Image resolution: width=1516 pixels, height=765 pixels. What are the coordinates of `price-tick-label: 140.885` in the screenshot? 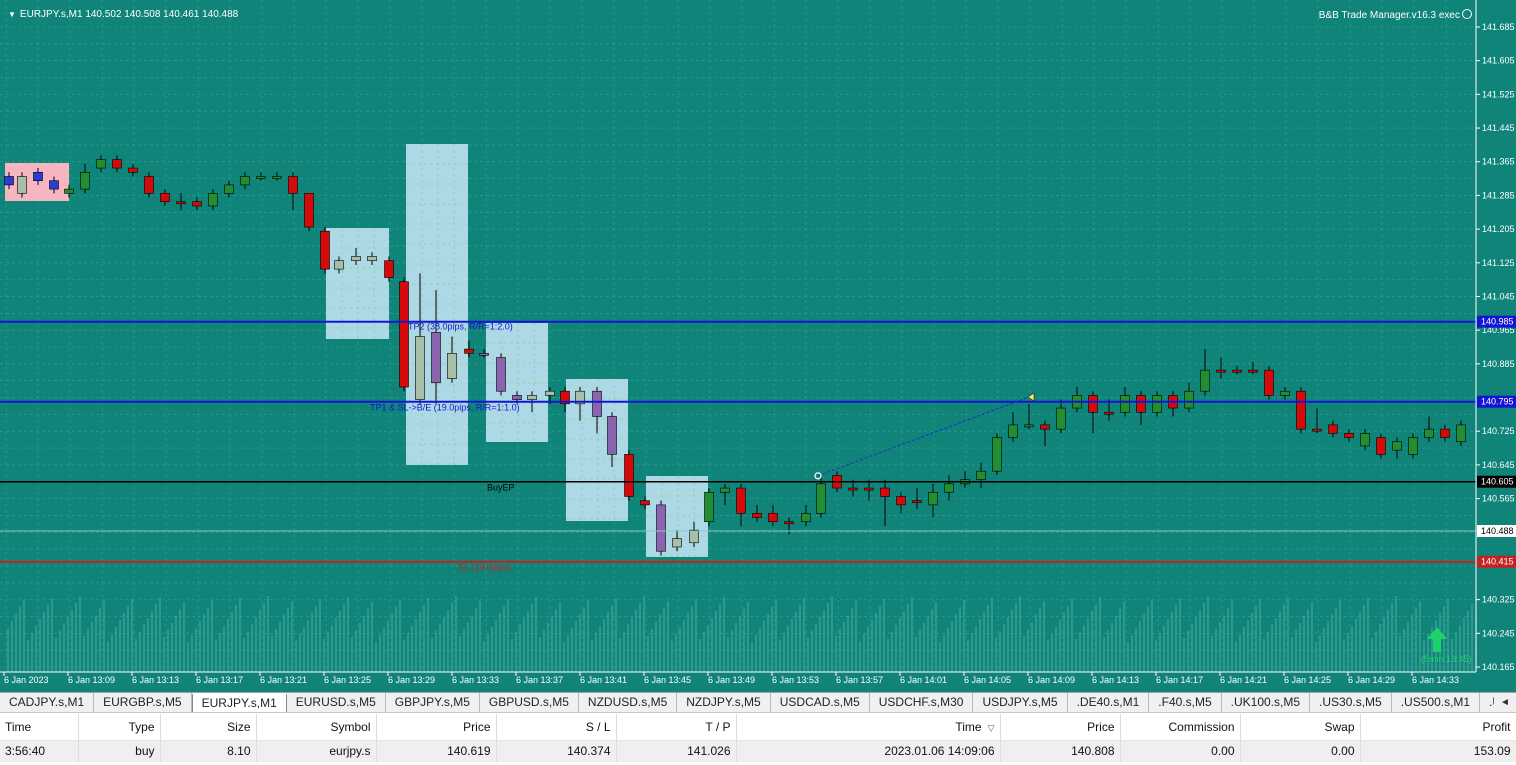 It's located at (1498, 364).